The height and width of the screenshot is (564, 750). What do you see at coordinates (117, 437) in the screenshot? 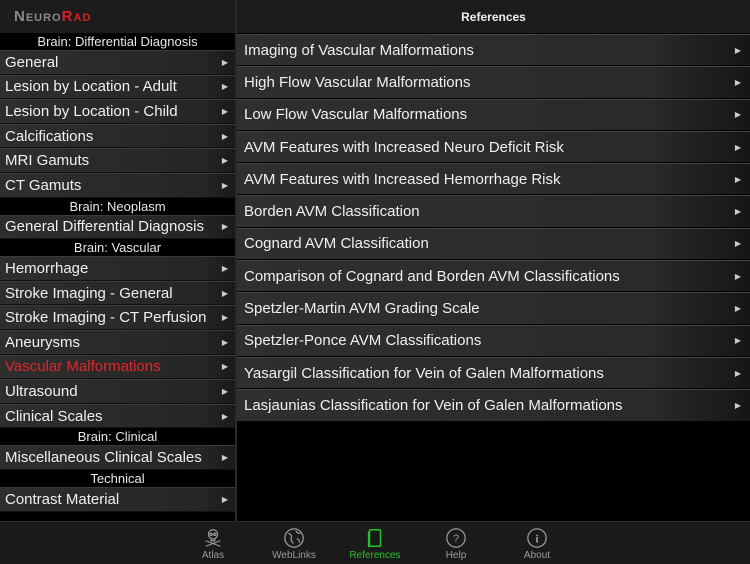
I see `section-header: Brain: Clinical` at bounding box center [117, 437].